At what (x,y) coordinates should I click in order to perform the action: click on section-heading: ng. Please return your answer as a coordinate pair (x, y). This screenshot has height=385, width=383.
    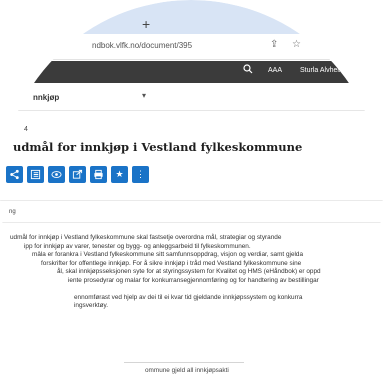
    Looking at the image, I should click on (12, 212).